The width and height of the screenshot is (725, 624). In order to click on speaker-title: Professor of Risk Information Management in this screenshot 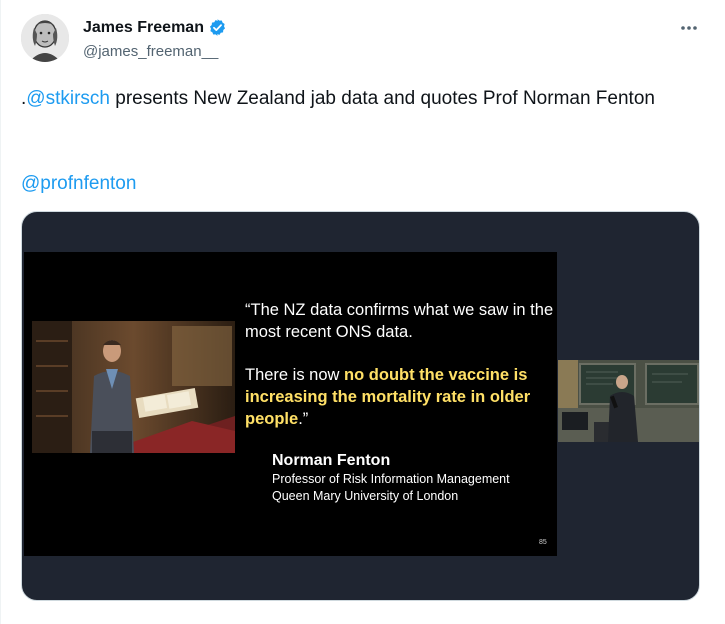, I will do `click(391, 479)`.